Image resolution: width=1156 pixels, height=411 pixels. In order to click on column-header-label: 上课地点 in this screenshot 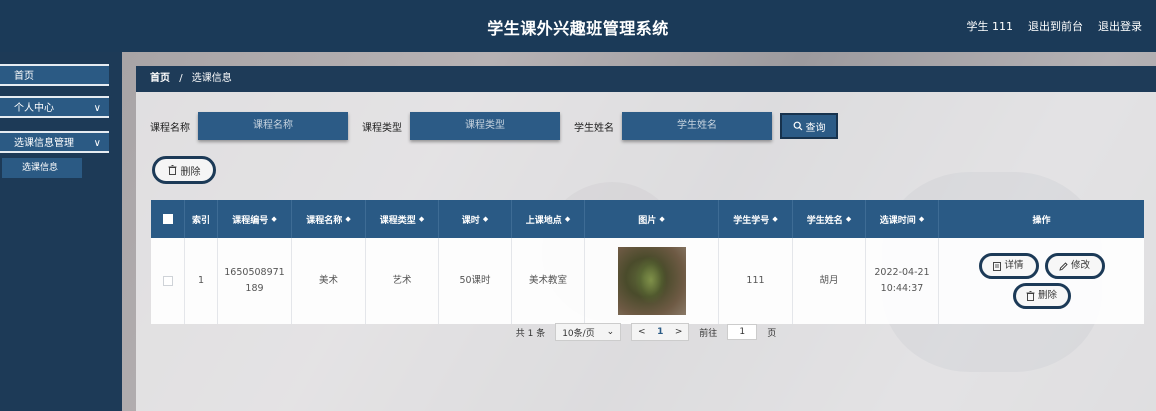, I will do `click(543, 220)`.